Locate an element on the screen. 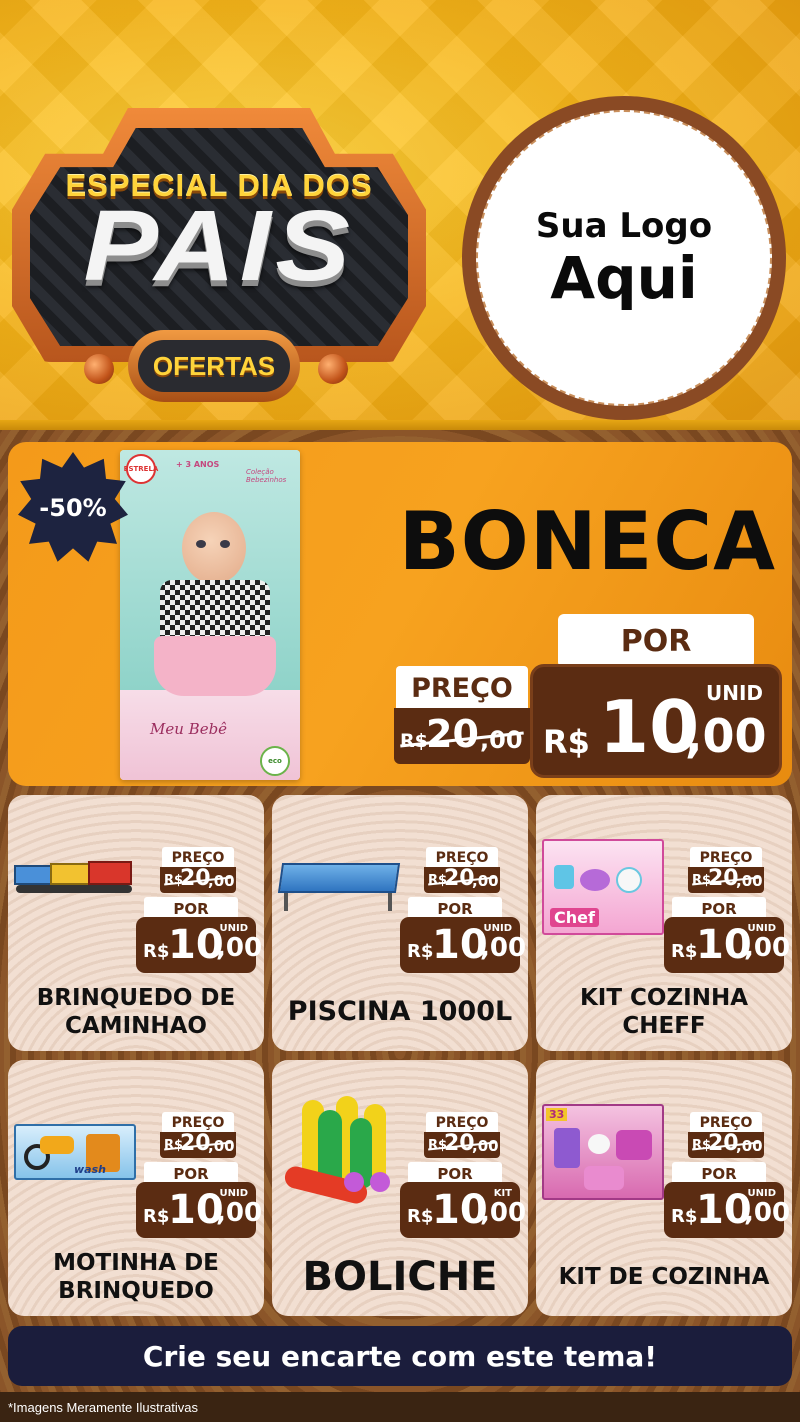  new-price: KIT R$ 10,00 is located at coordinates (463, 1210).